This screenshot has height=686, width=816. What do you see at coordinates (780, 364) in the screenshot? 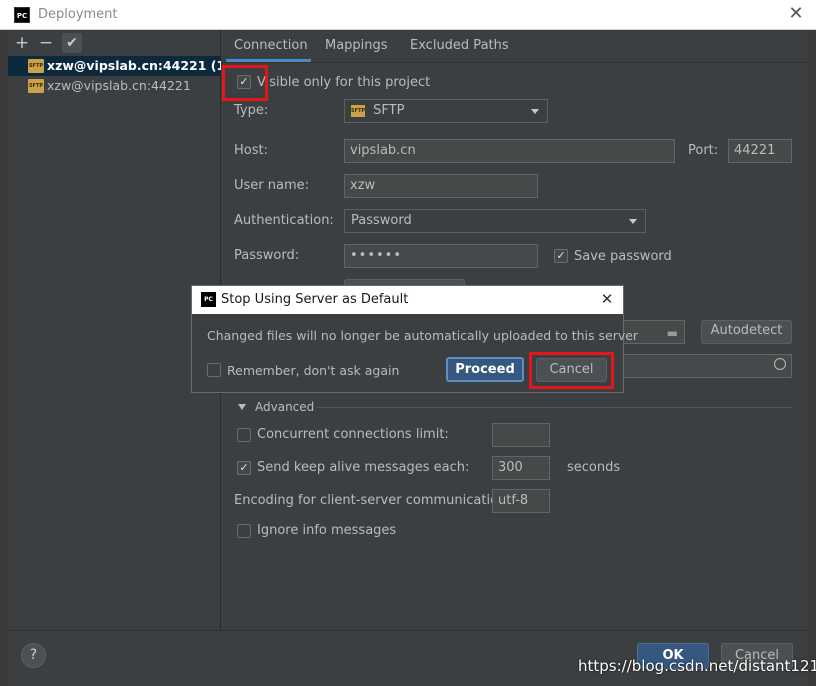
I see `globe-icon` at bounding box center [780, 364].